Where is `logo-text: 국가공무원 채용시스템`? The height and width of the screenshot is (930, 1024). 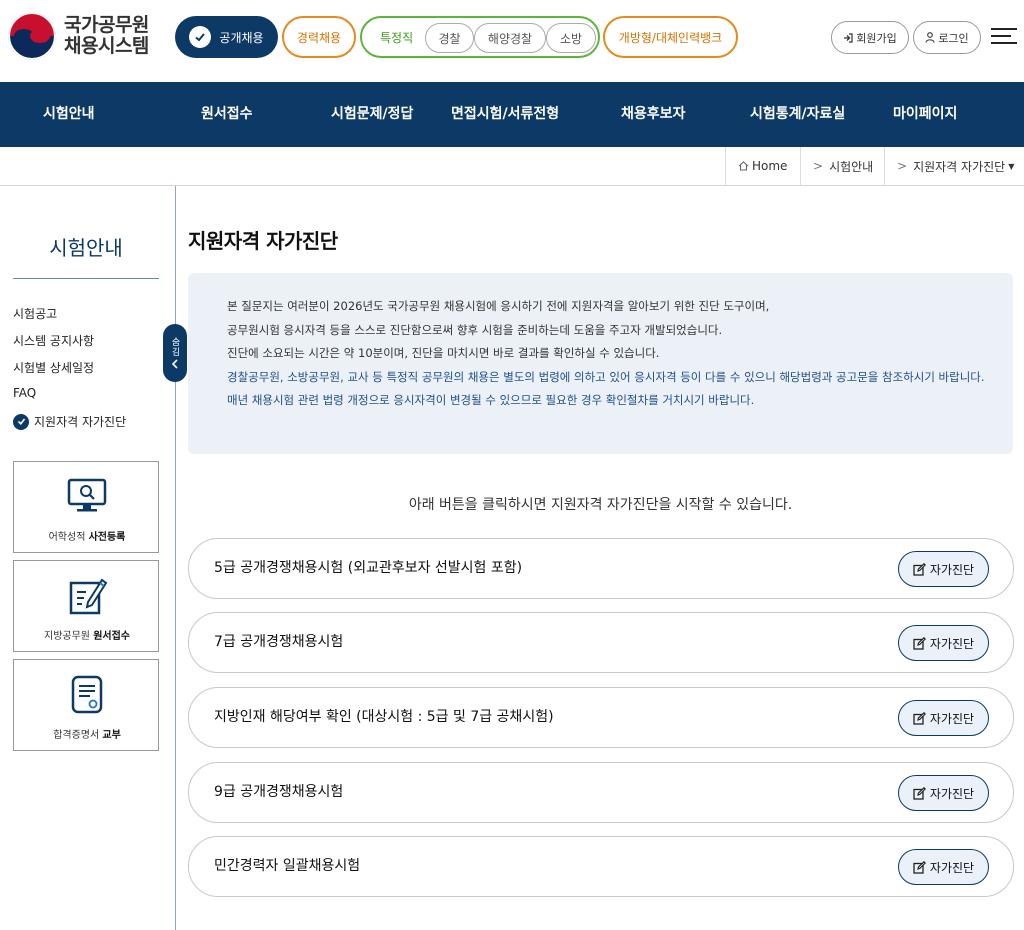 logo-text: 국가공무원 채용시스템 is located at coordinates (106, 36).